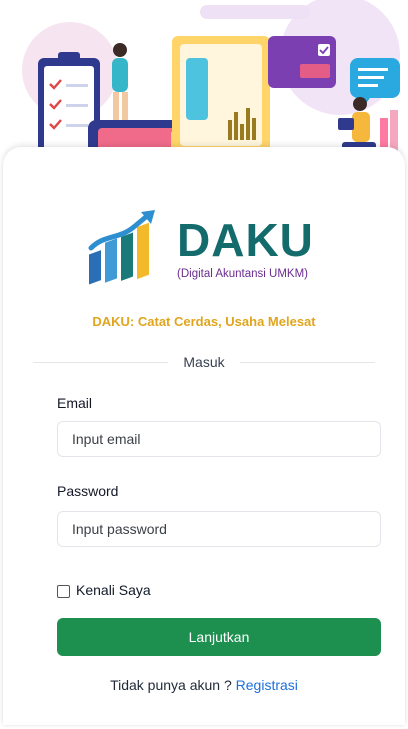 The height and width of the screenshot is (729, 408). What do you see at coordinates (219, 529) in the screenshot?
I see `password-input` at bounding box center [219, 529].